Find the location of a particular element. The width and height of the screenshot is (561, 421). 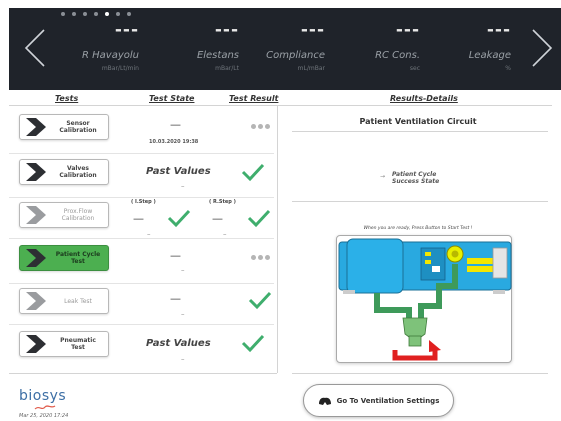

param-elastance: --- Elestans mBar/Lt is located at coordinates (189, 46).